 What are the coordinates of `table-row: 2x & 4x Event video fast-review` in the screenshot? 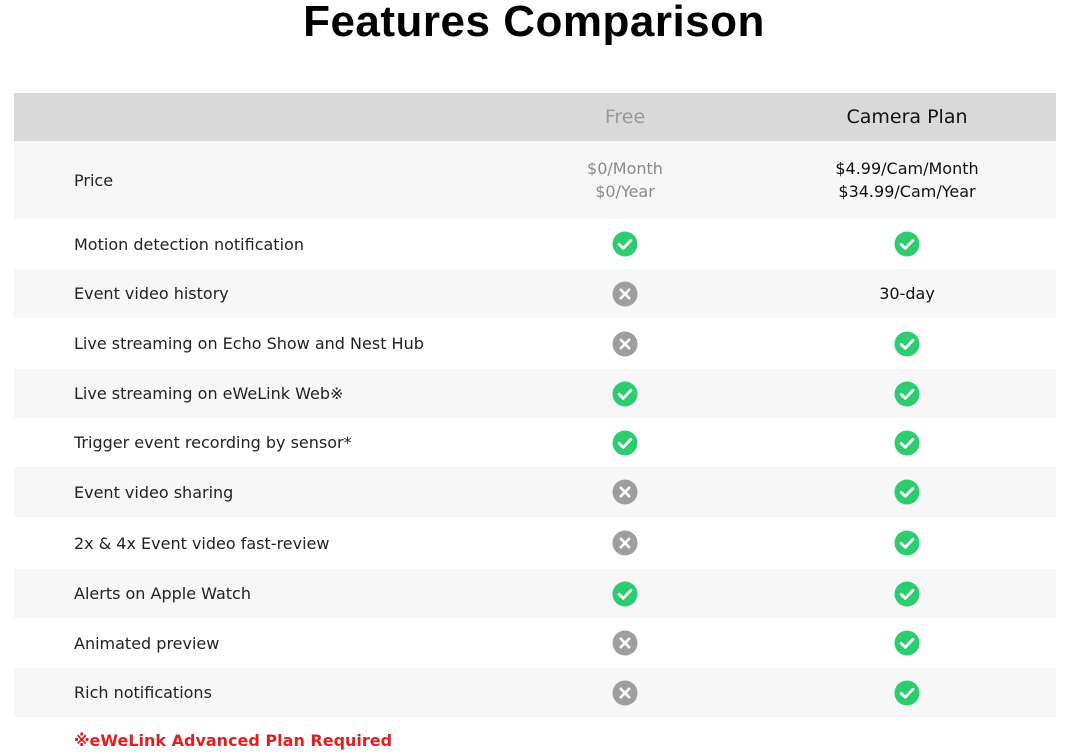 It's located at (535, 543).